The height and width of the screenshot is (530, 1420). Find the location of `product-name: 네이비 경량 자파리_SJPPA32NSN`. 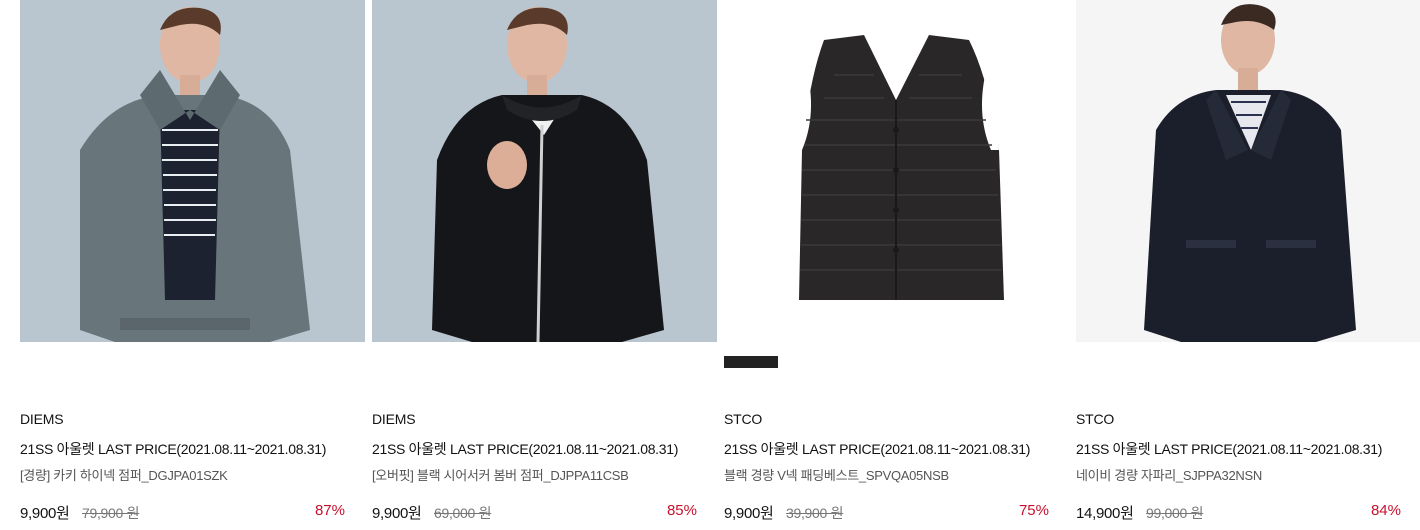

product-name: 네이비 경량 자파리_SJPPA32NSN is located at coordinates (1169, 474).